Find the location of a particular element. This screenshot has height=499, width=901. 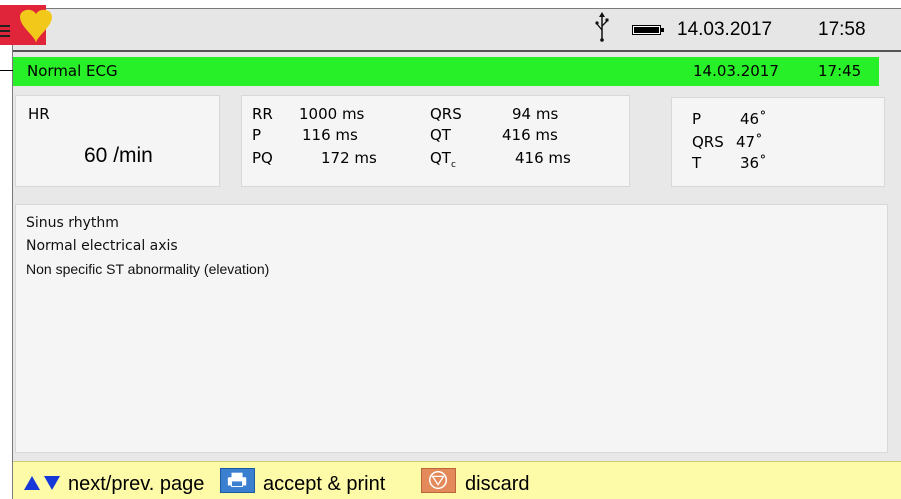

record-time: 17:45 is located at coordinates (840, 71).